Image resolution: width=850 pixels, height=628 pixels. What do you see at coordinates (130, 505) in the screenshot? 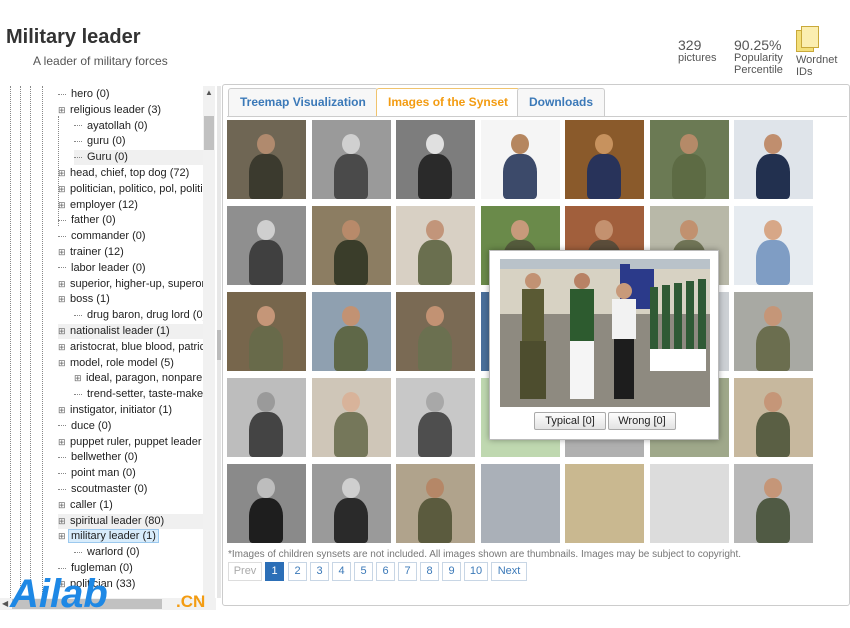
I see `tree-item: ⊞ caller (1)` at bounding box center [130, 505].